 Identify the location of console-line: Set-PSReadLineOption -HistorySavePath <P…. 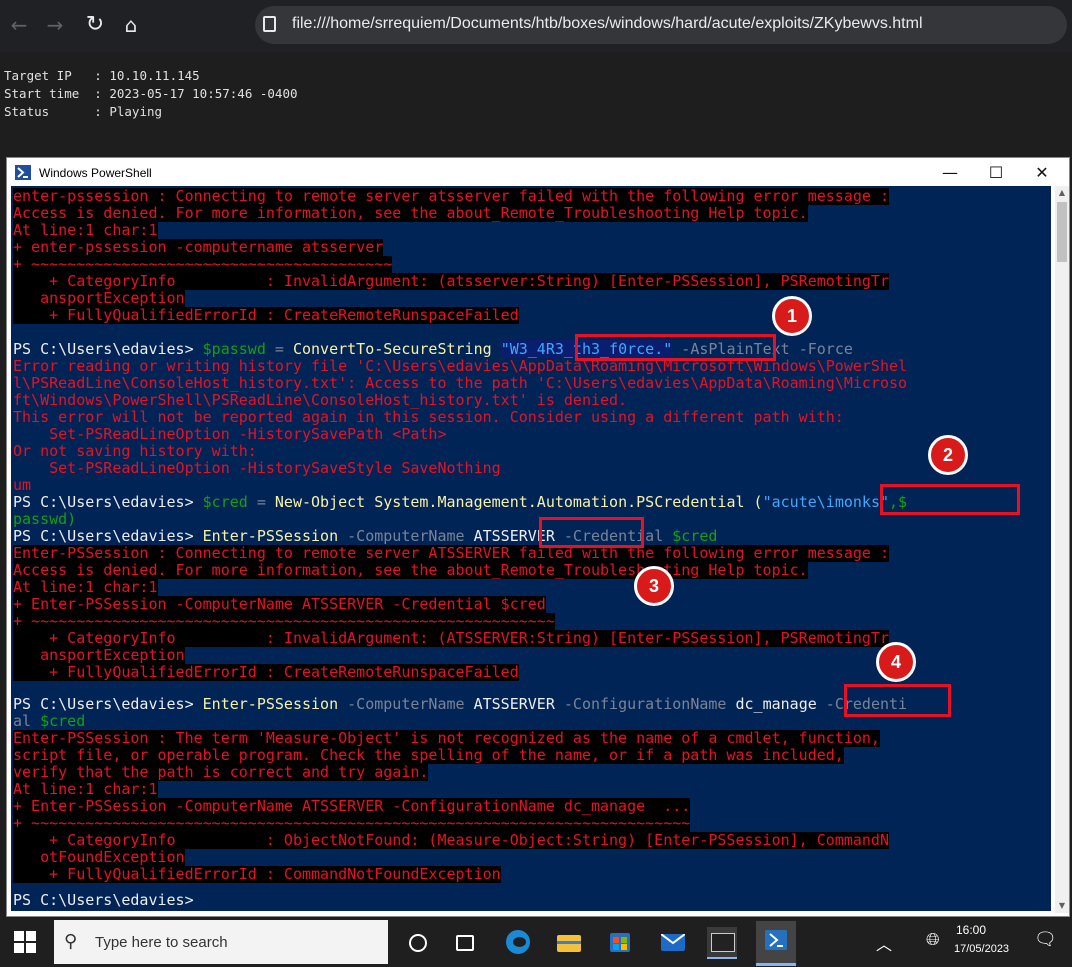
(230, 434).